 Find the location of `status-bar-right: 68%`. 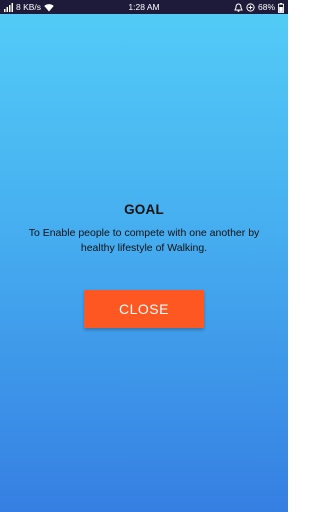

status-bar-right: 68% is located at coordinates (259, 7).